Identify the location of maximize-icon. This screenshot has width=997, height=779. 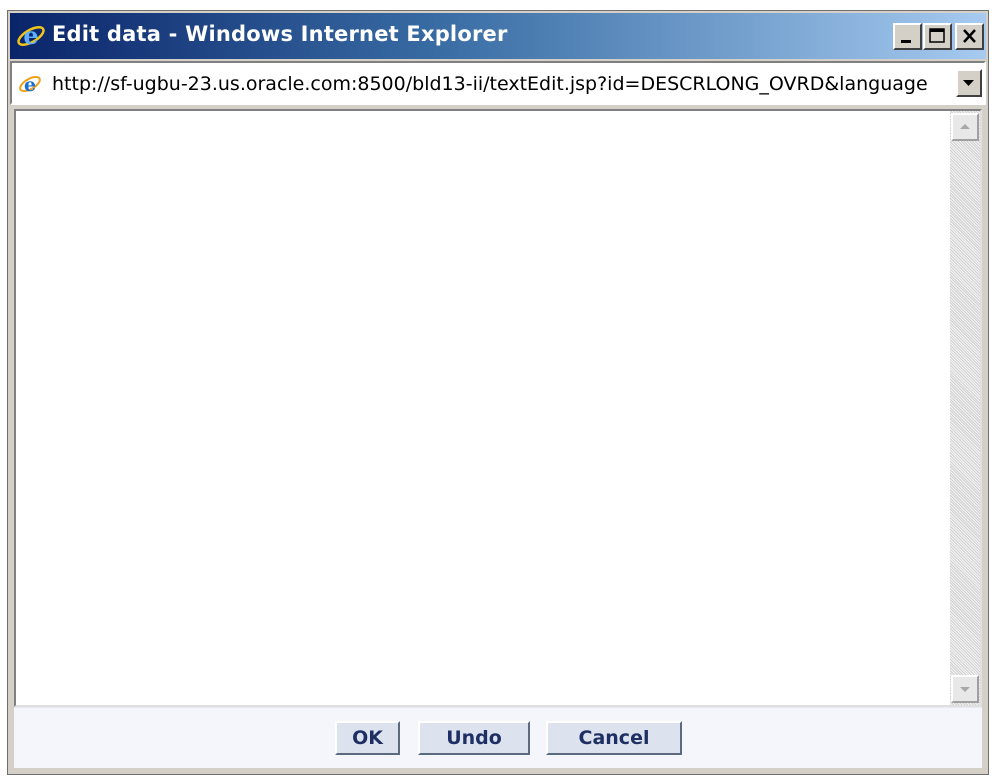
(937, 35).